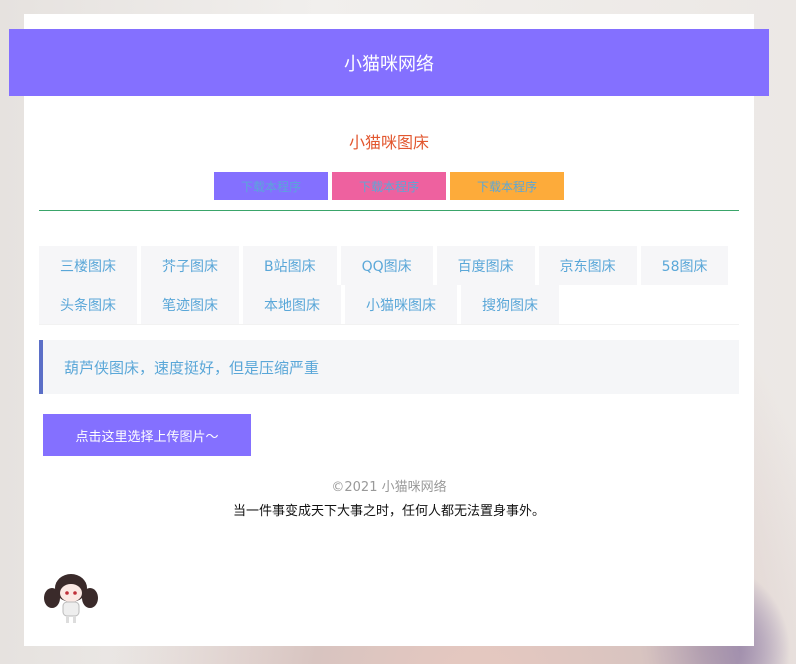 Image resolution: width=796 pixels, height=664 pixels. I want to click on tab-biji: 笔迹图床, so click(190, 304).